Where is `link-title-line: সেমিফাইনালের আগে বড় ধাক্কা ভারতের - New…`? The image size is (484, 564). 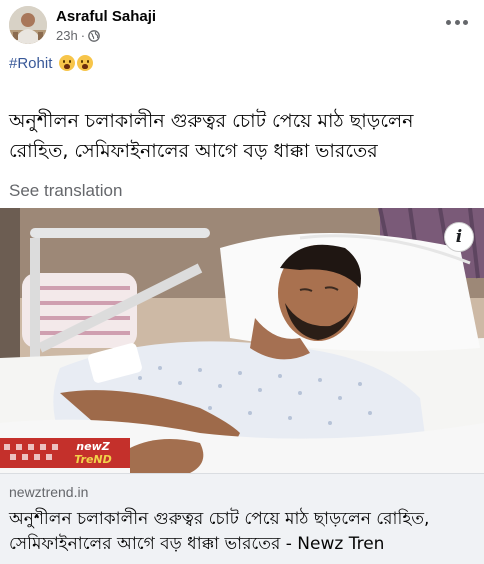
link-title-line: সেমিফাইনালের আগে বড় ধাক্কা ভারতের - New… is located at coordinates (197, 544).